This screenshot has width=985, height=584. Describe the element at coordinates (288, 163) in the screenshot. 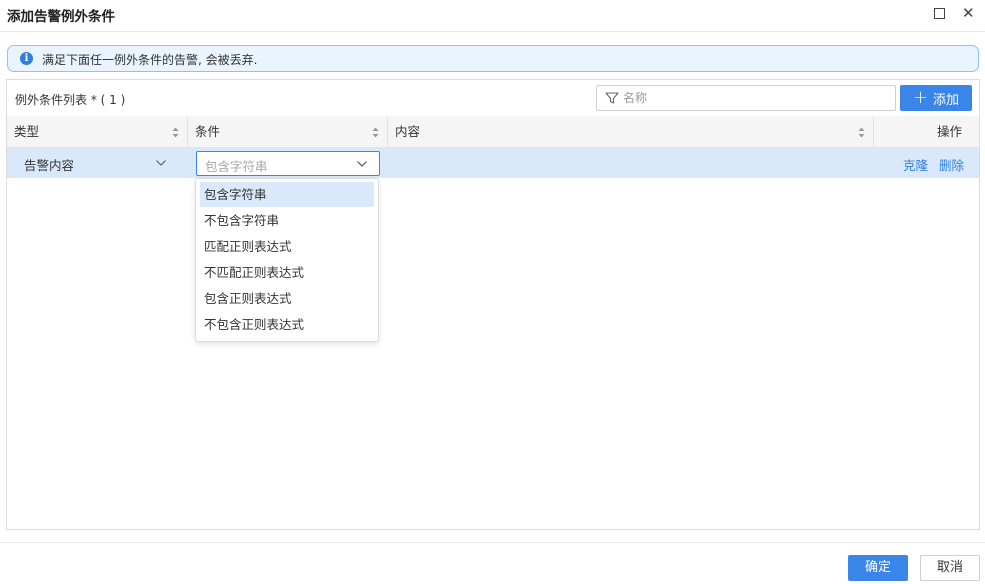

I see `condition-select: 包含字符串` at that location.